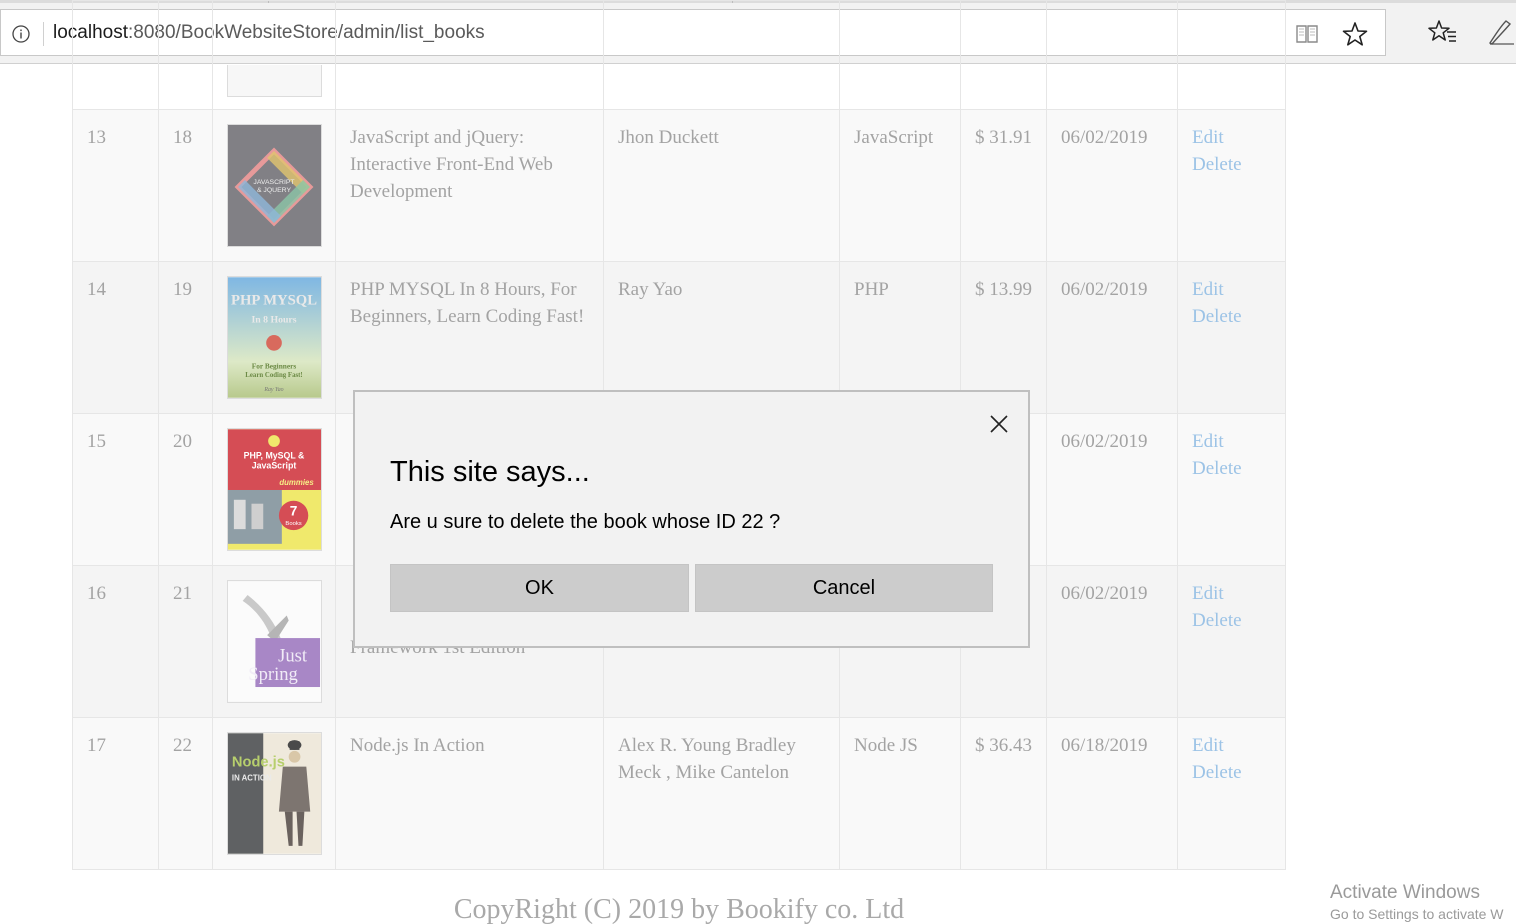 Image resolution: width=1516 pixels, height=924 pixels. Describe the element at coordinates (43, 34) in the screenshot. I see `address-separator` at that location.